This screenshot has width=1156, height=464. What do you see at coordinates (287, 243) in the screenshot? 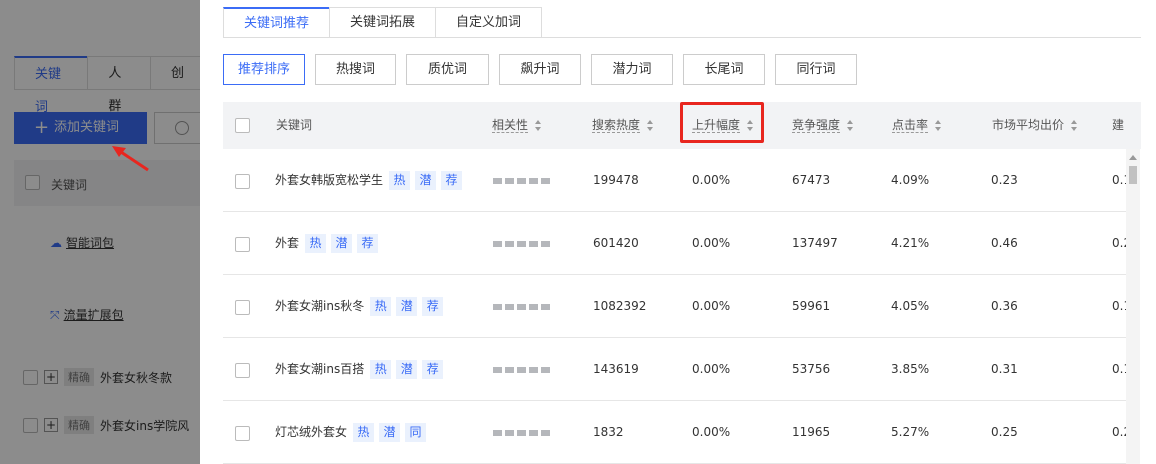
I see `keyword-text: 外套` at bounding box center [287, 243].